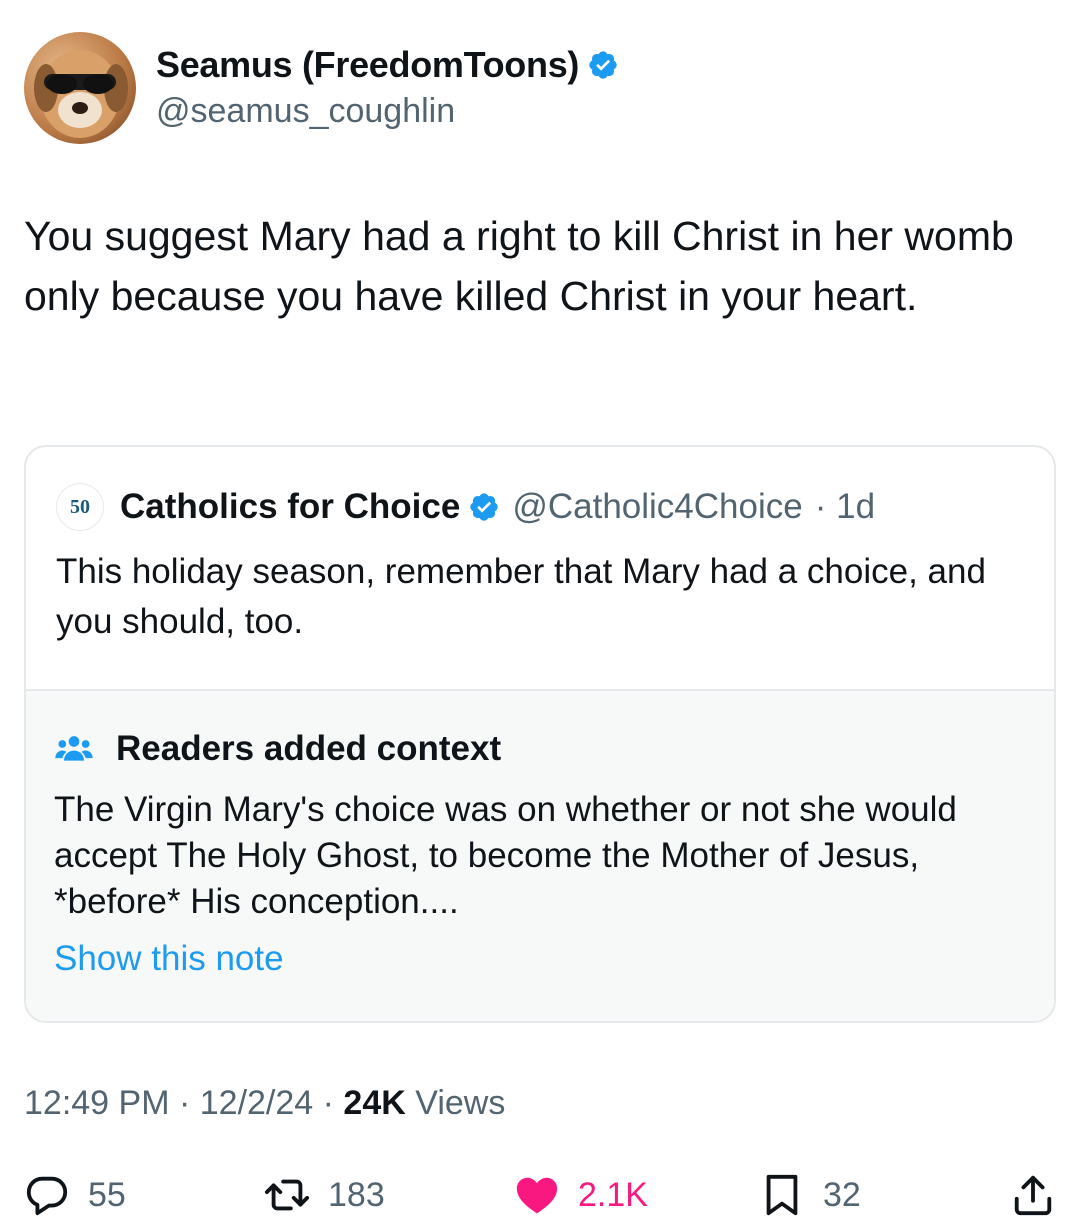 This screenshot has height=1232, width=1080. I want to click on views-label: Views, so click(460, 1103).